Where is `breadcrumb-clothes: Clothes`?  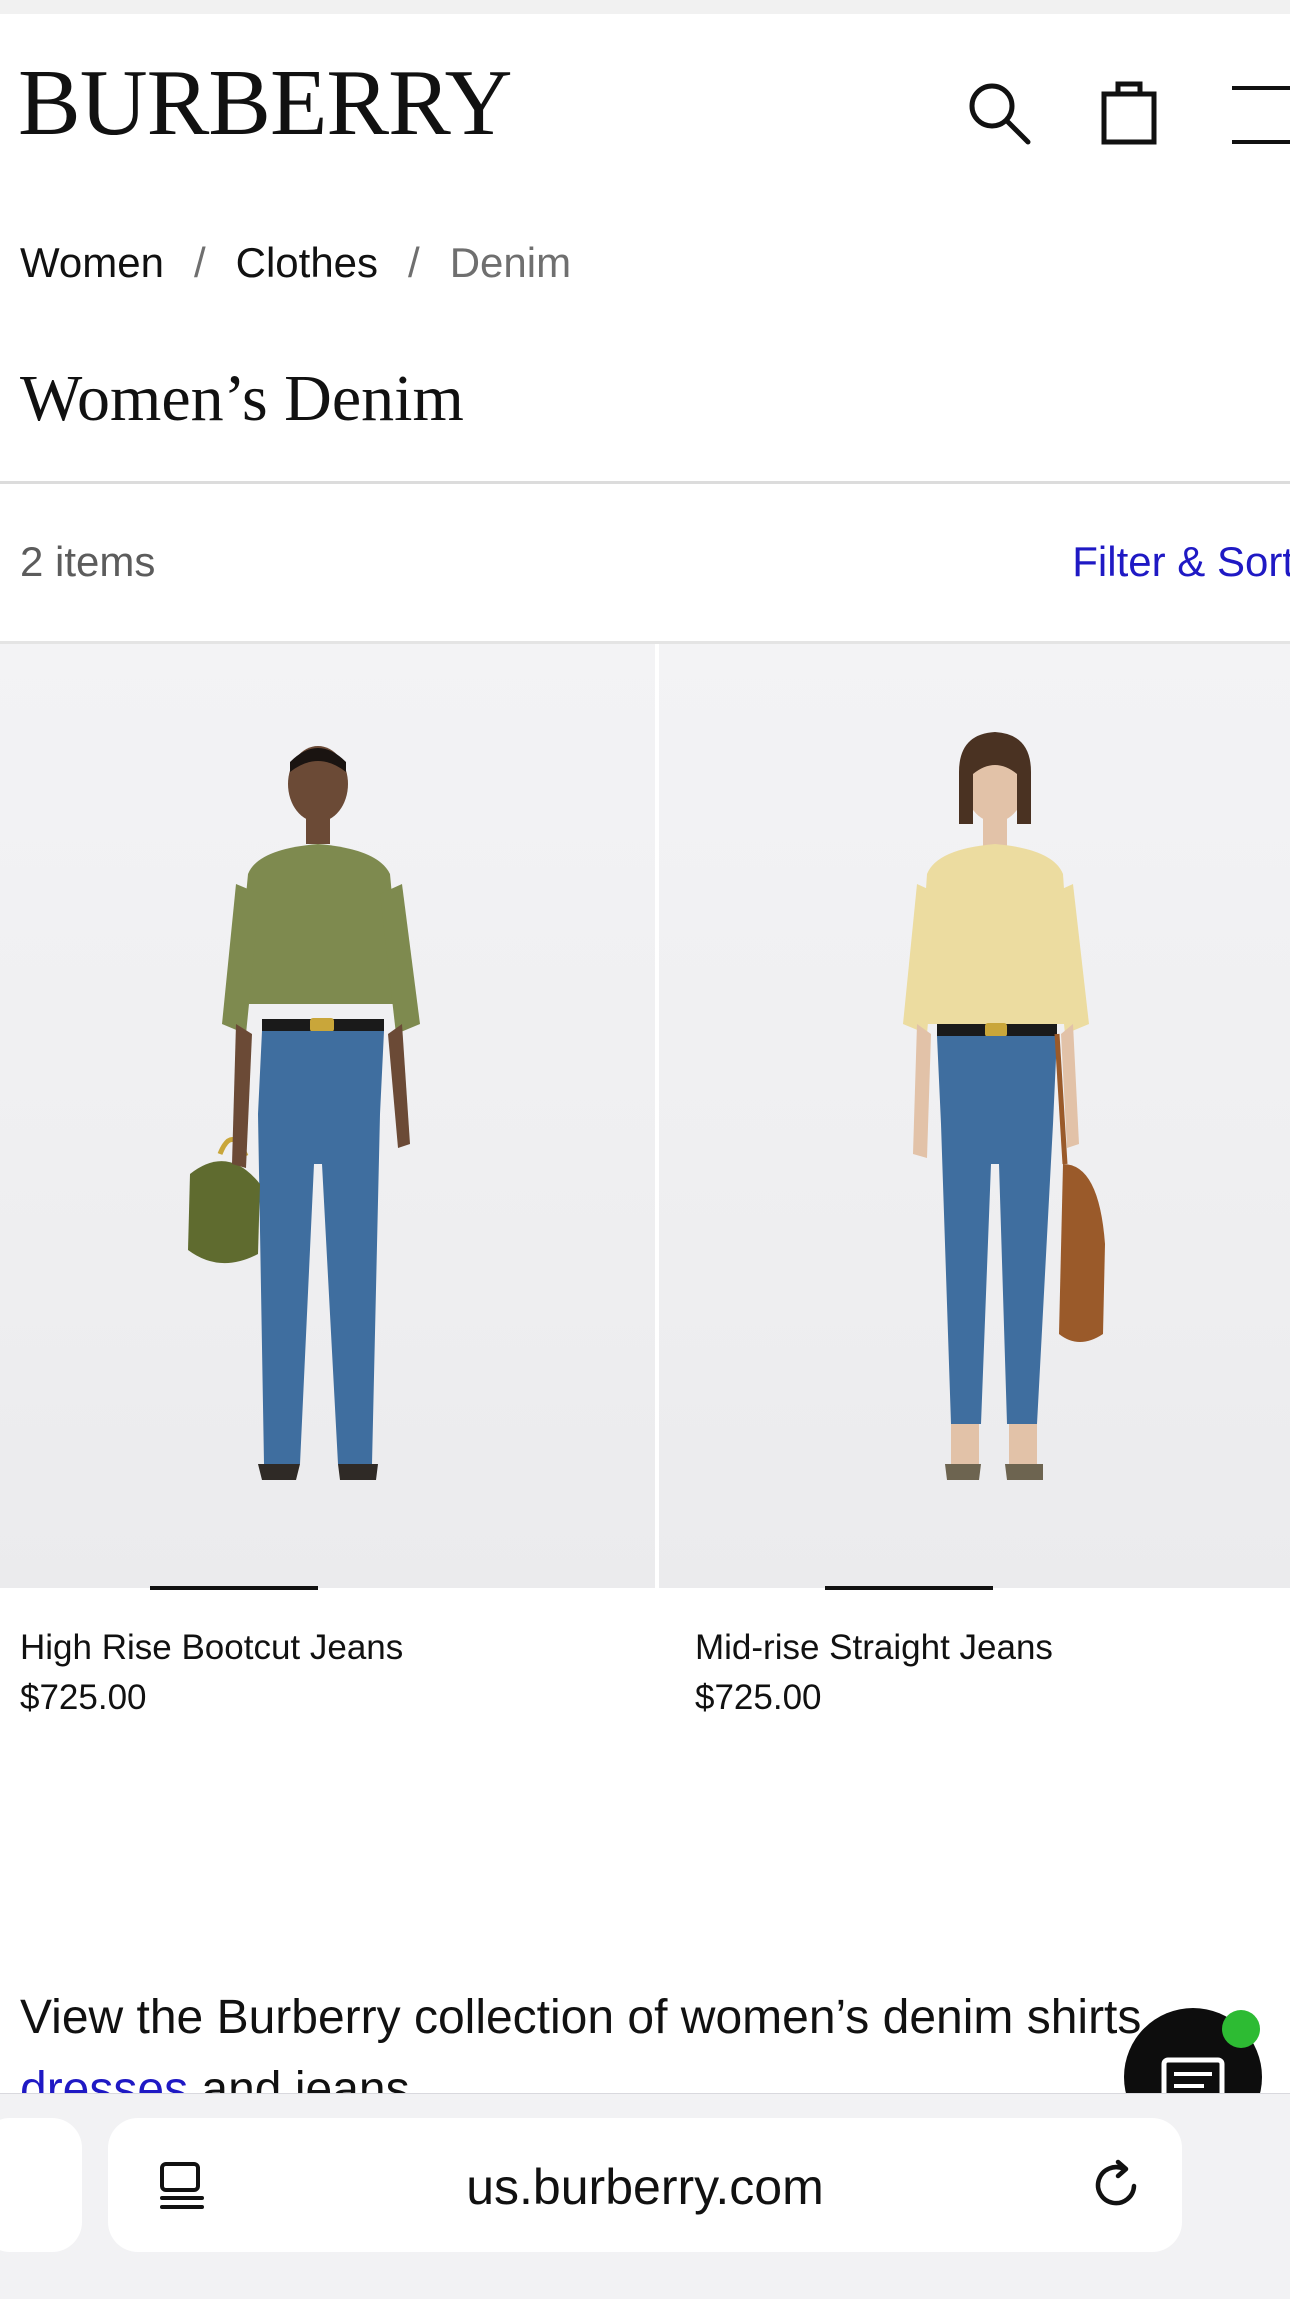
breadcrumb-clothes: Clothes is located at coordinates (307, 262).